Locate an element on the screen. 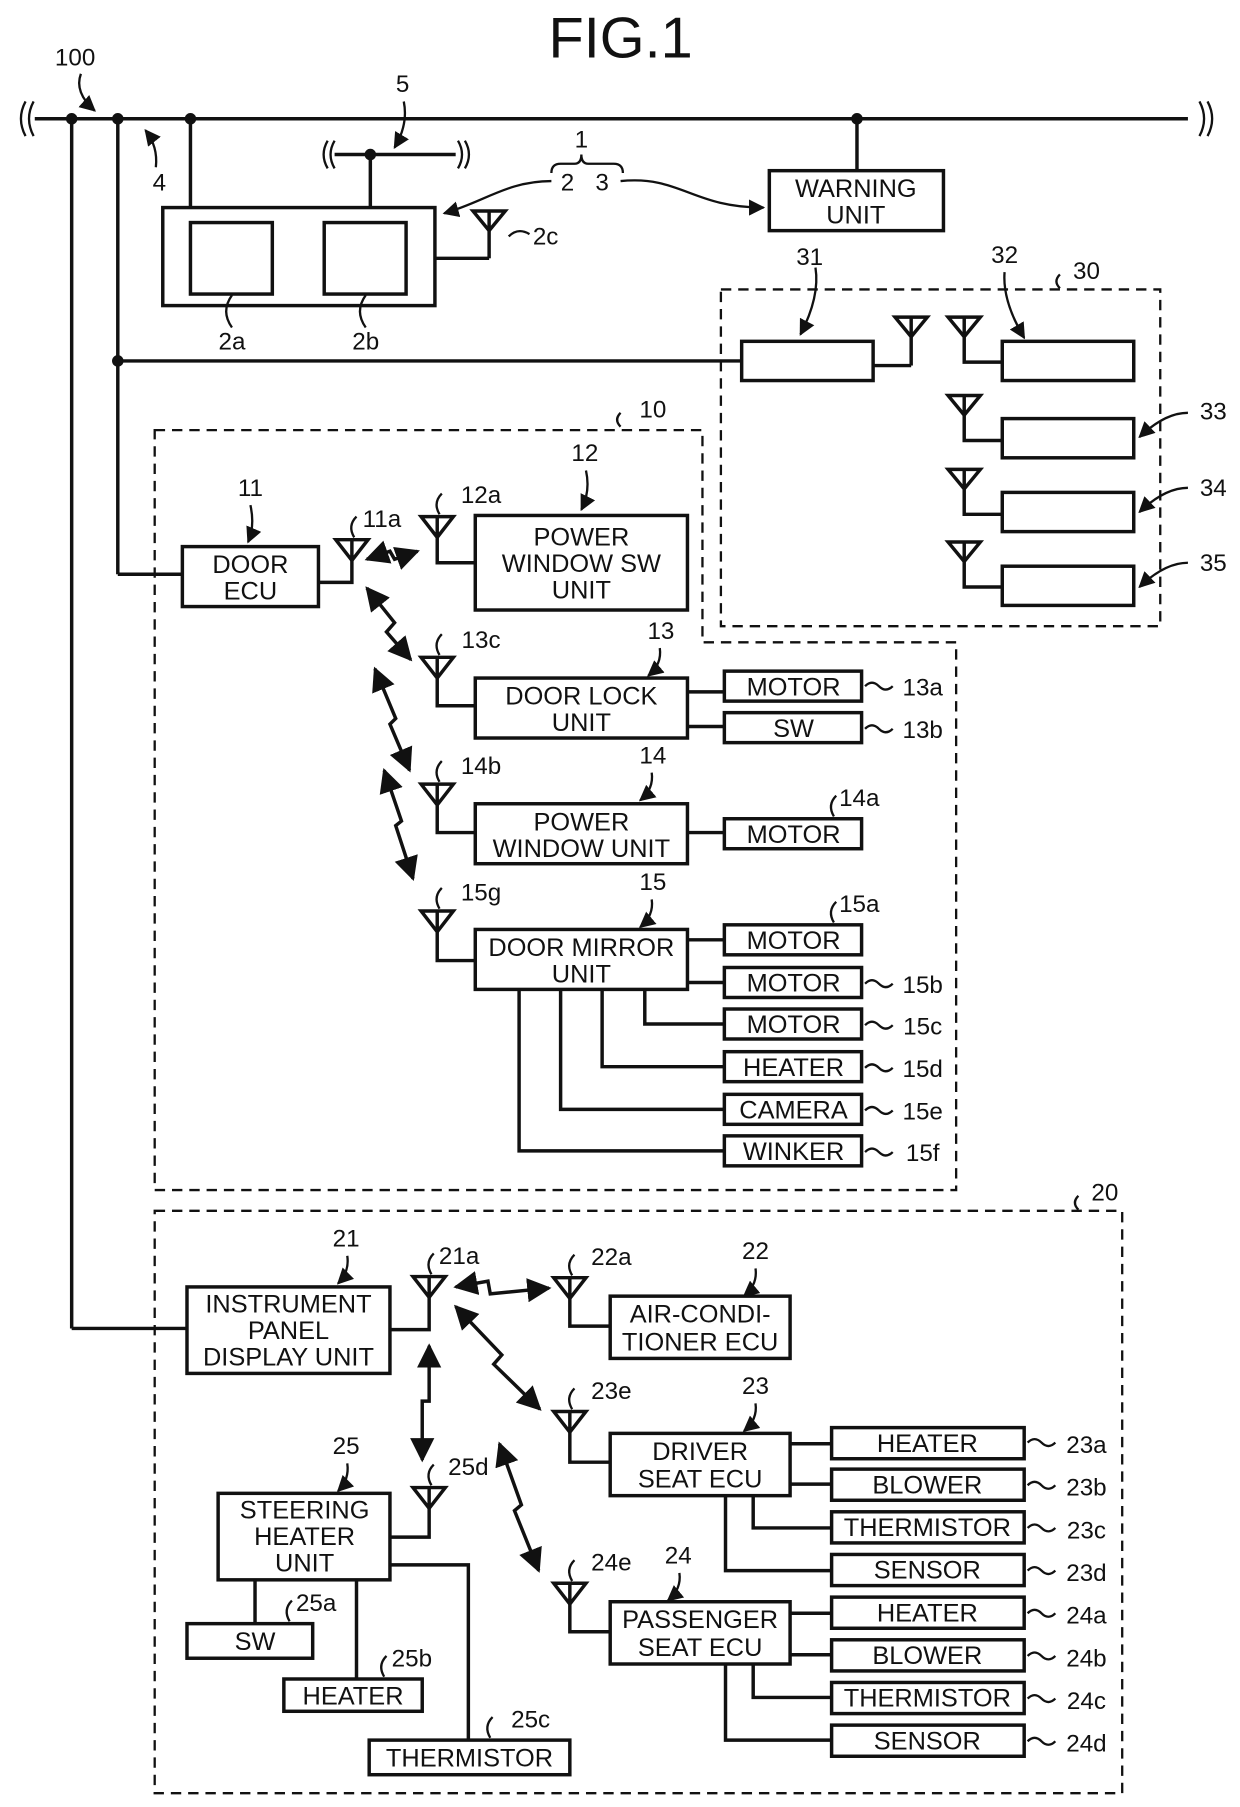  door-ecu-line-2: ECU is located at coordinates (251, 592).